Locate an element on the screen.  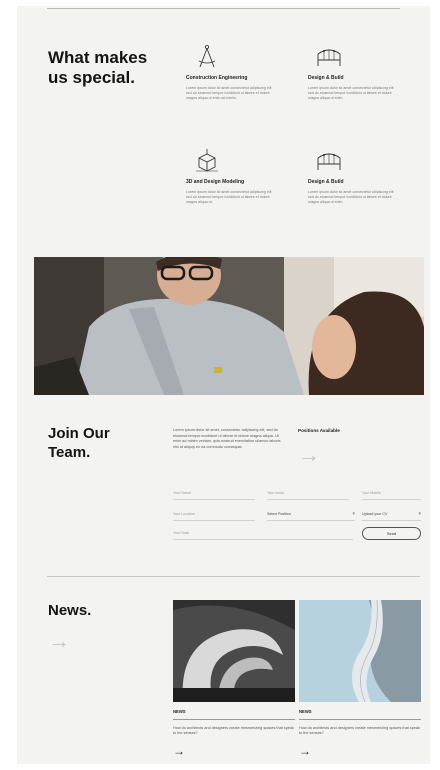
phone-field: Your Mobile is located at coordinates (391, 494).